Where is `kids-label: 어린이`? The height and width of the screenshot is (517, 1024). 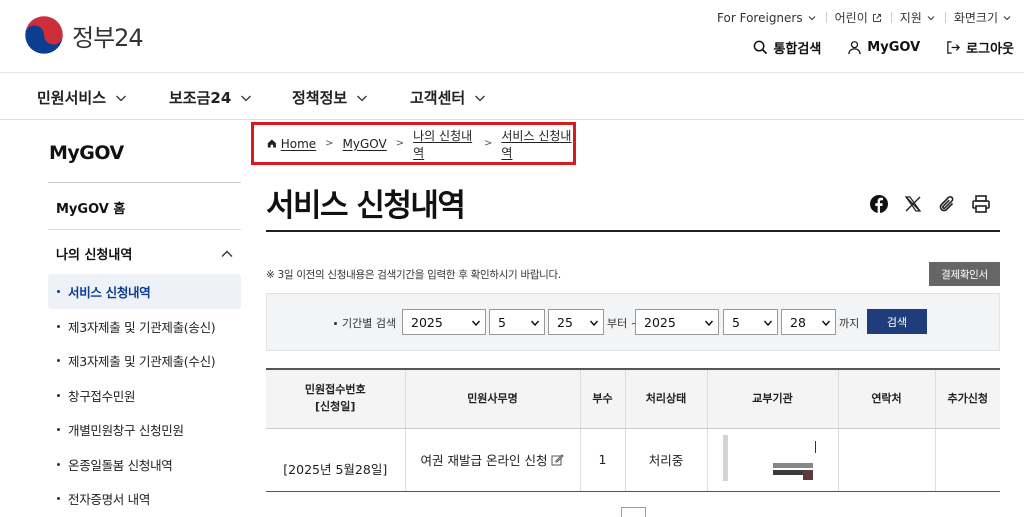
kids-label: 어린이 is located at coordinates (851, 18).